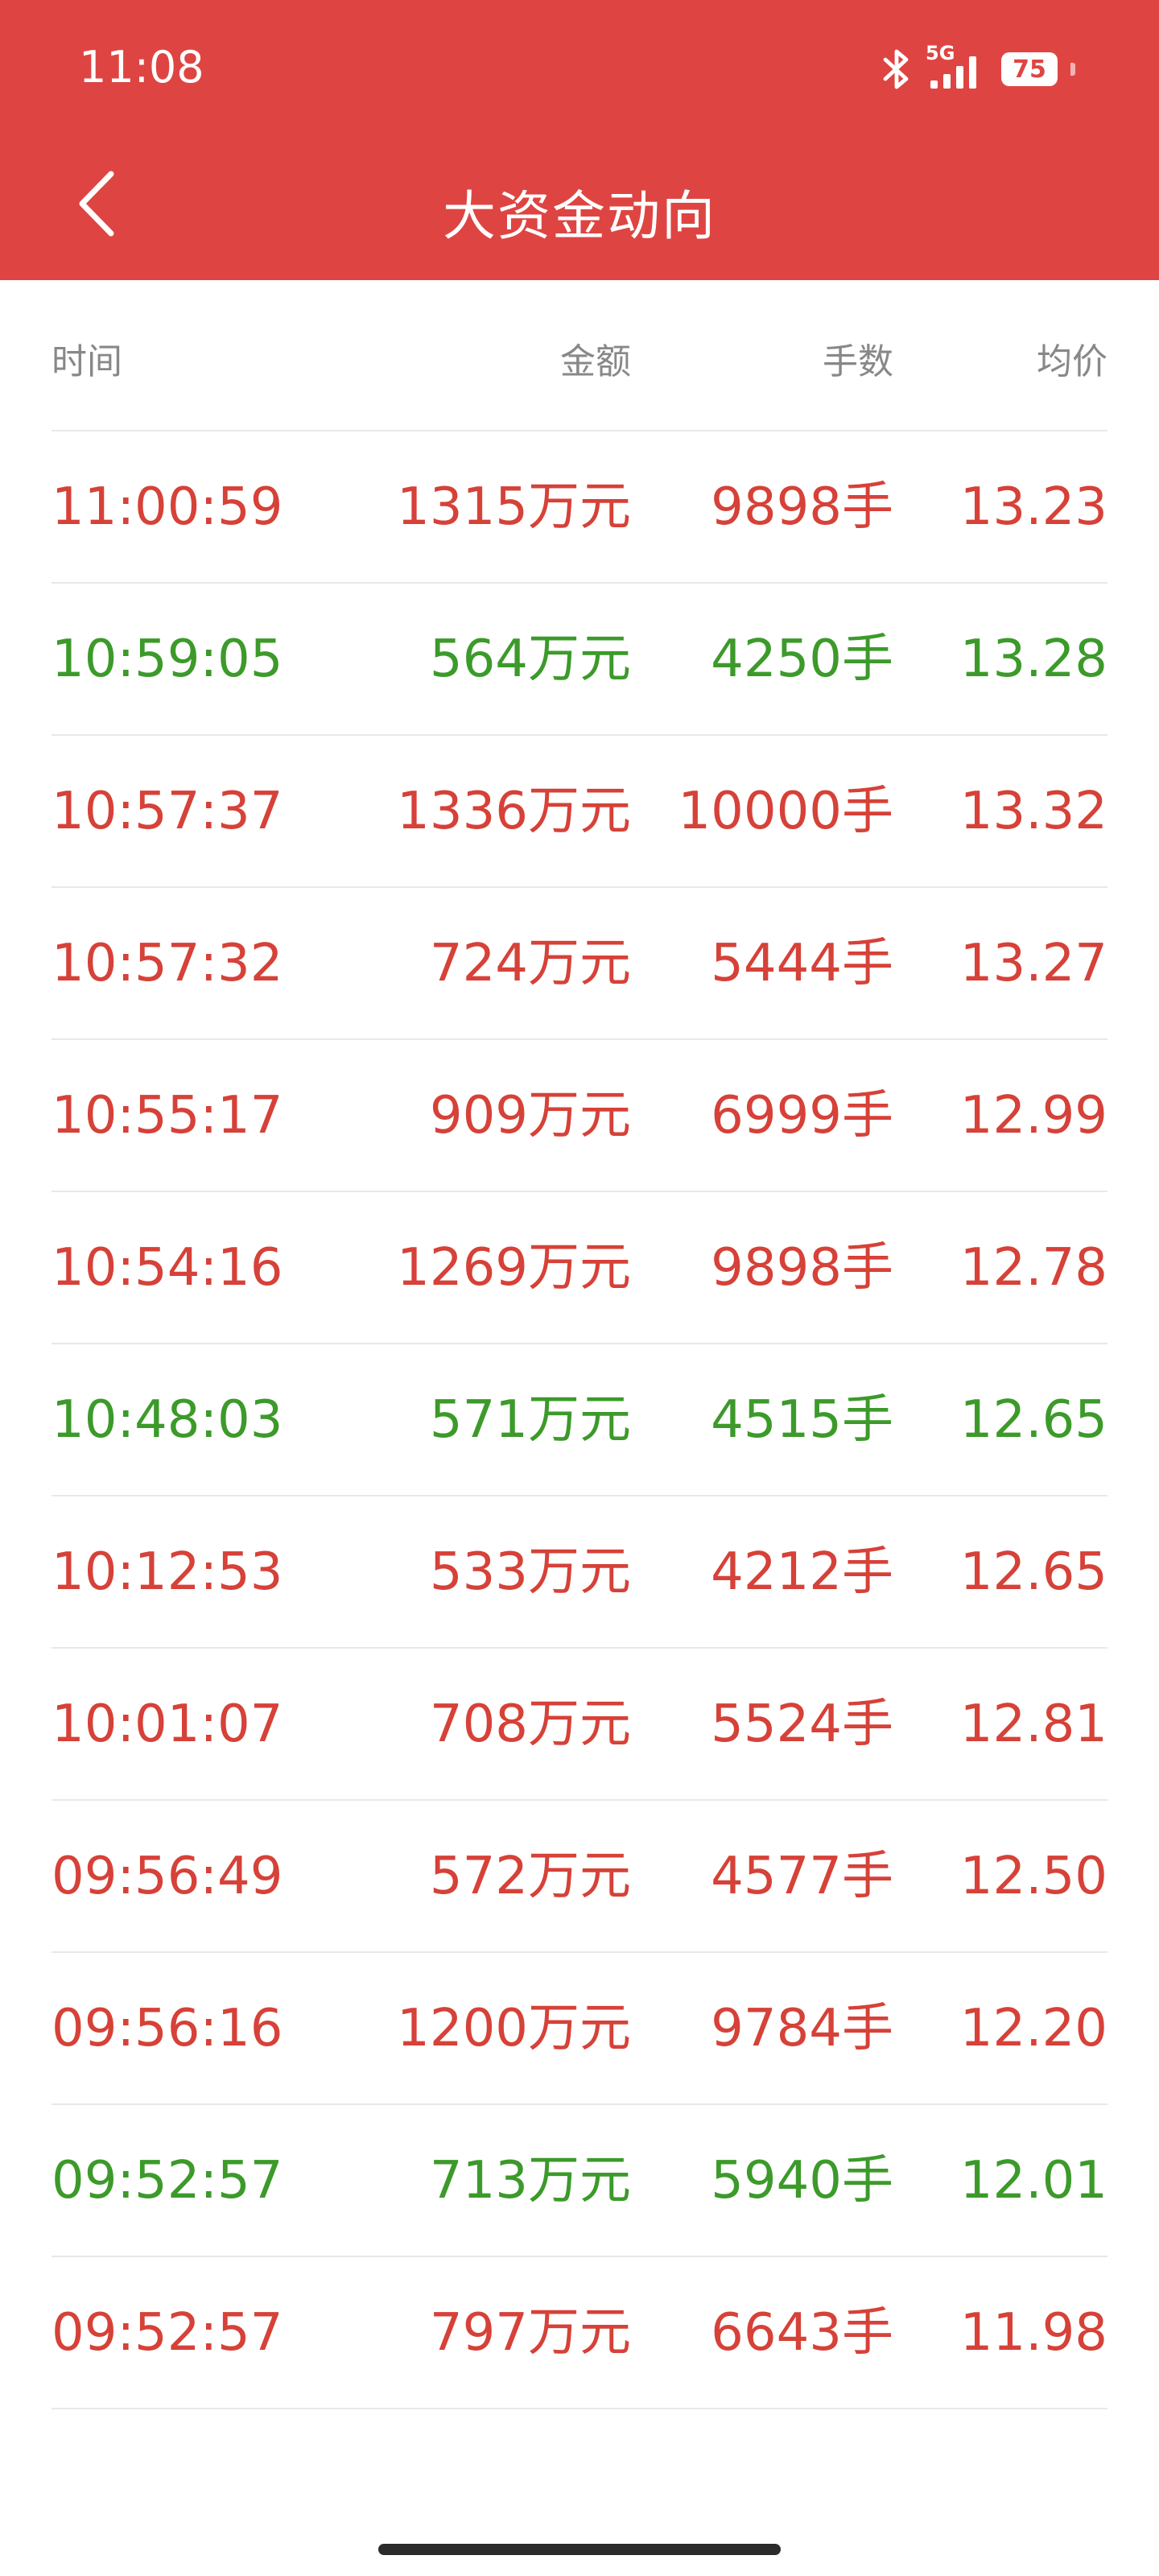 The height and width of the screenshot is (2576, 1159). I want to click on table-row: 11:00:59 1315万元 9898手 13.23, so click(579, 507).